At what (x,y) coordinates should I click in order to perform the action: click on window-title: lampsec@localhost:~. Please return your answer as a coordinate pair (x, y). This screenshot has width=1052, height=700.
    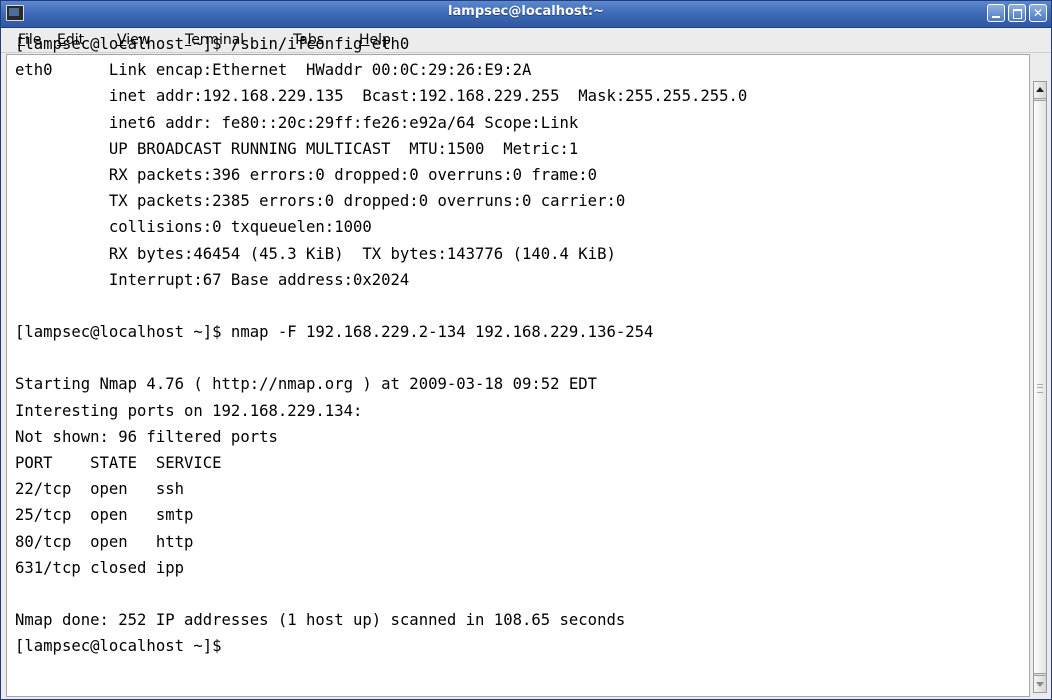
    Looking at the image, I should click on (526, 11).